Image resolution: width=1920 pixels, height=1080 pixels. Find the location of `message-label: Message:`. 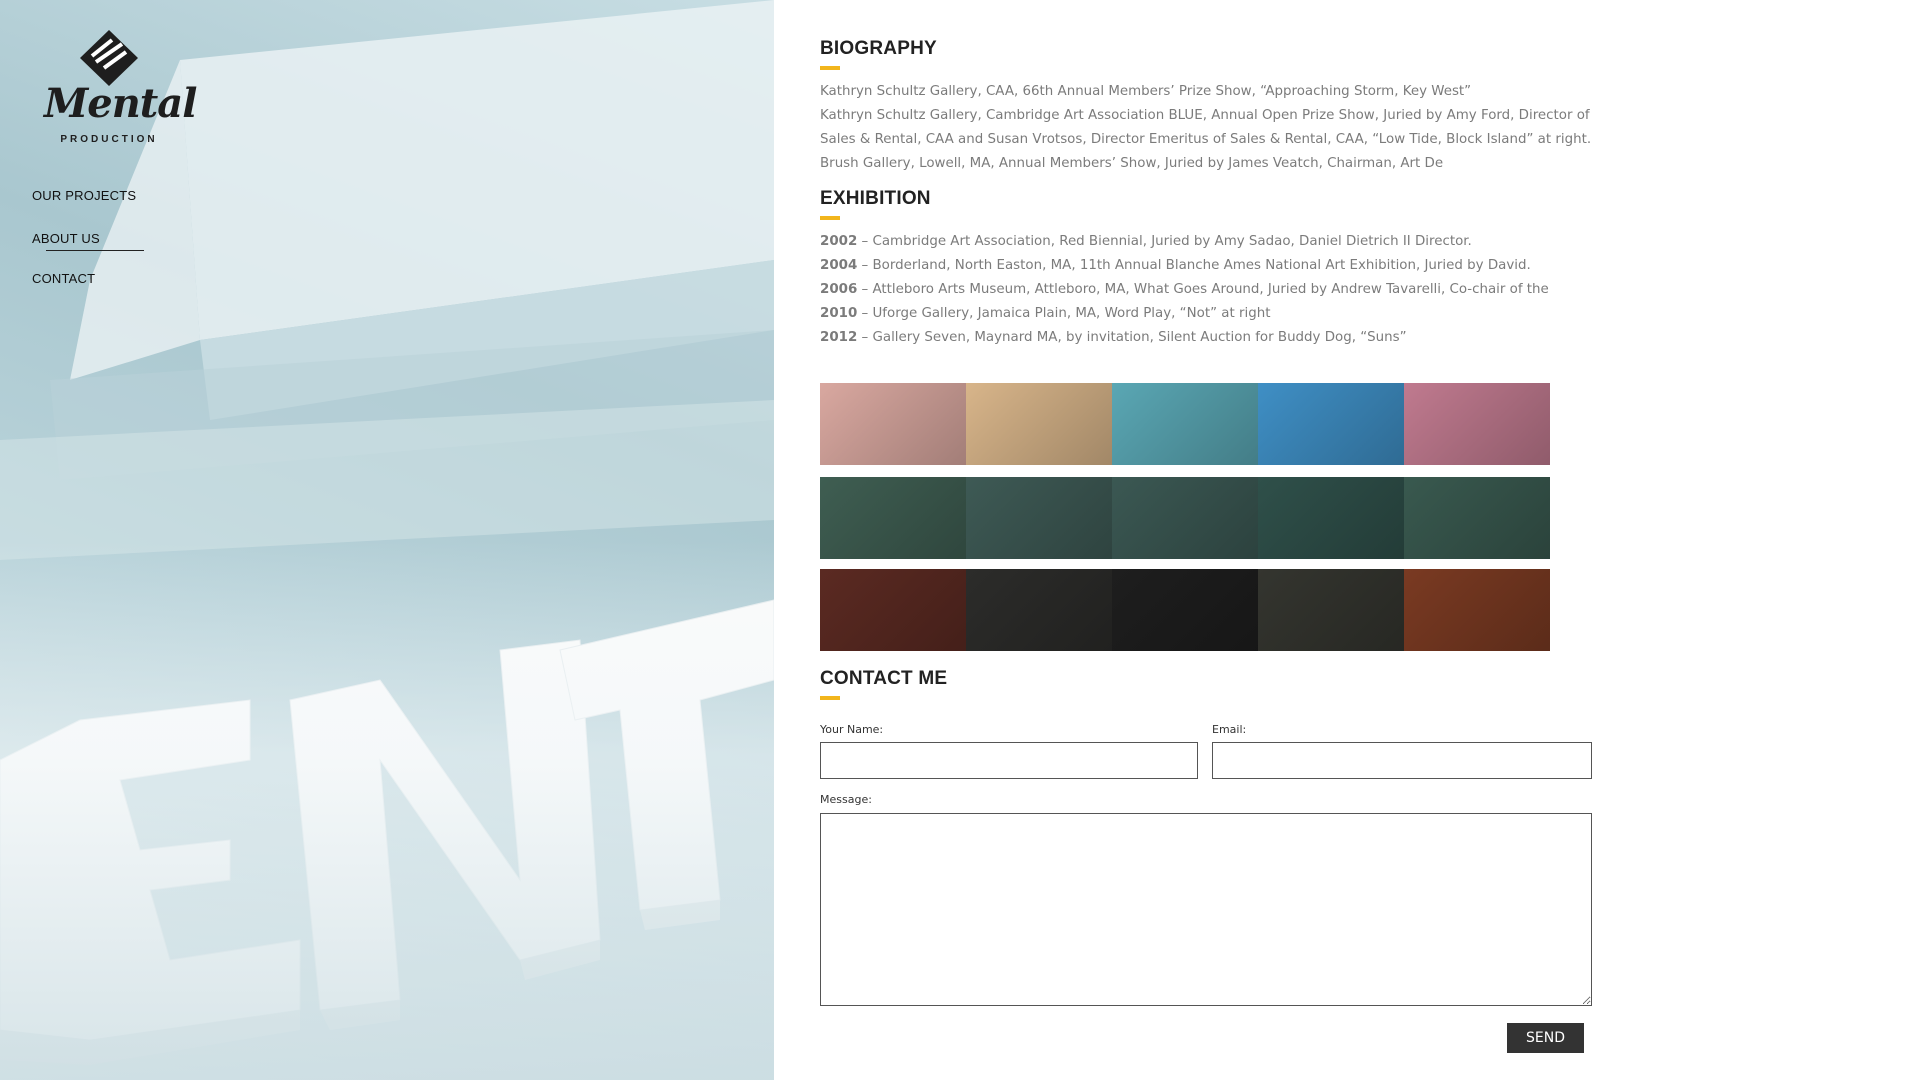

message-label: Message: is located at coordinates (846, 799).